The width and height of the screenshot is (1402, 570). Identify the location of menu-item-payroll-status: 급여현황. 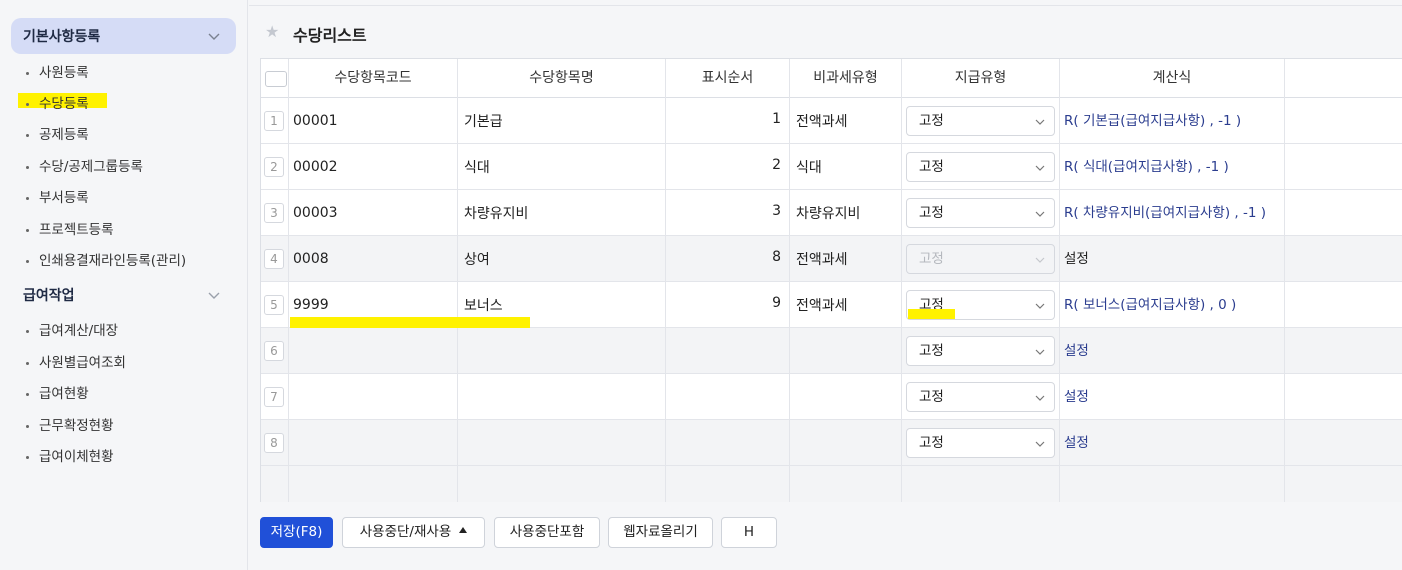
(57, 392).